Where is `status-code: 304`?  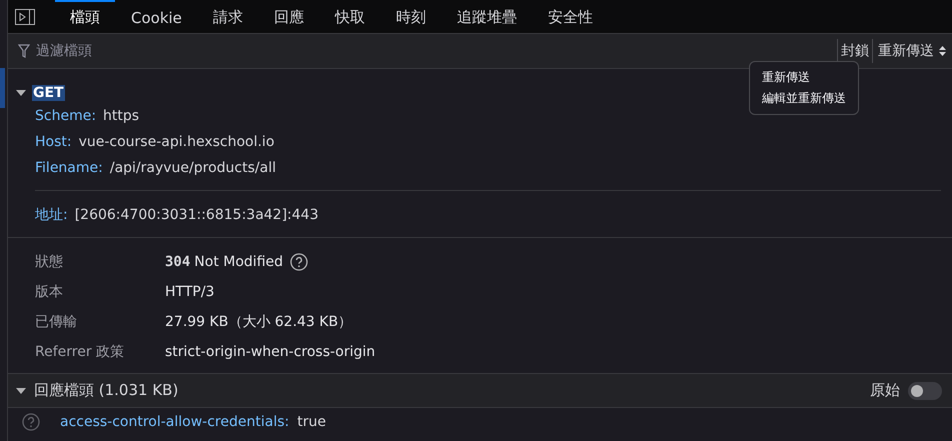 status-code: 304 is located at coordinates (177, 262).